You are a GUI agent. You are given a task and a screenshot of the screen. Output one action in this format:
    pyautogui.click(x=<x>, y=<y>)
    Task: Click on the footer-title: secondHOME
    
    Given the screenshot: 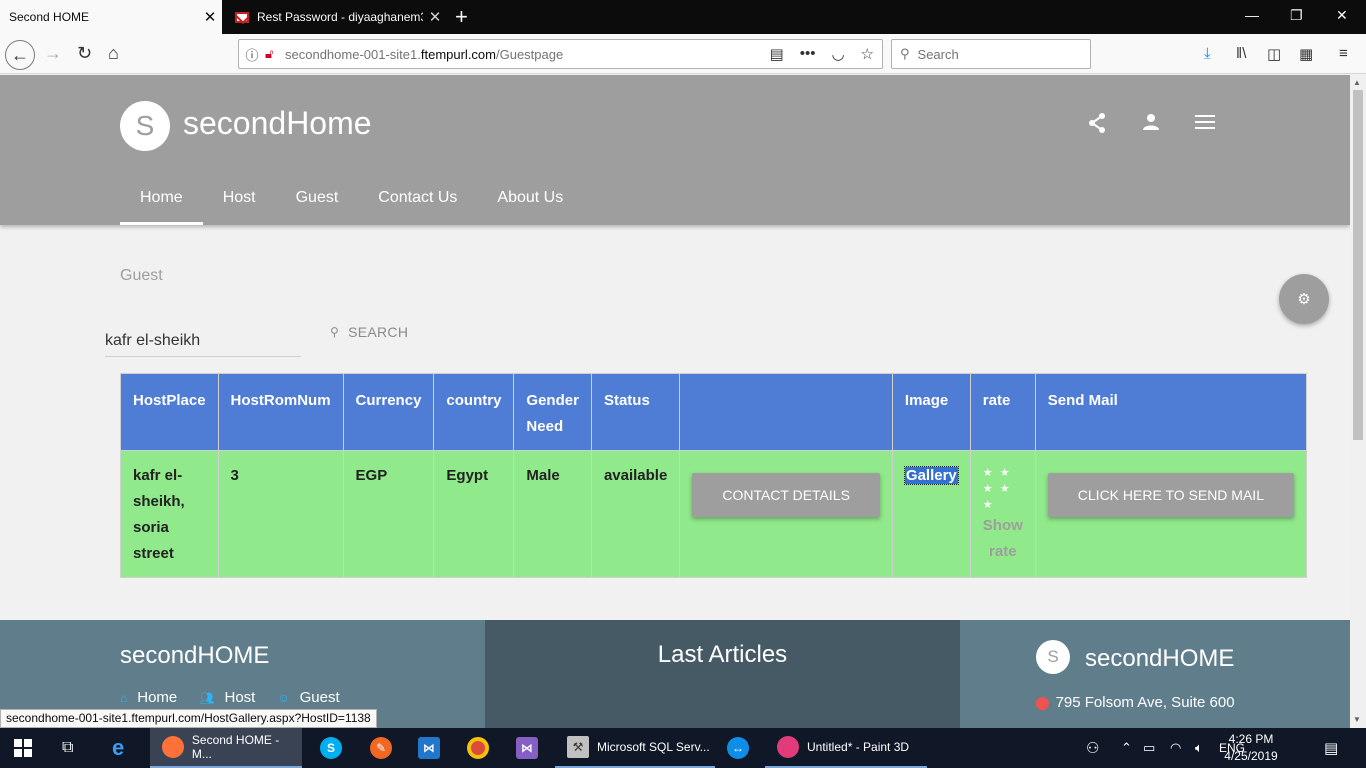 What is the action you would take?
    pyautogui.click(x=195, y=655)
    